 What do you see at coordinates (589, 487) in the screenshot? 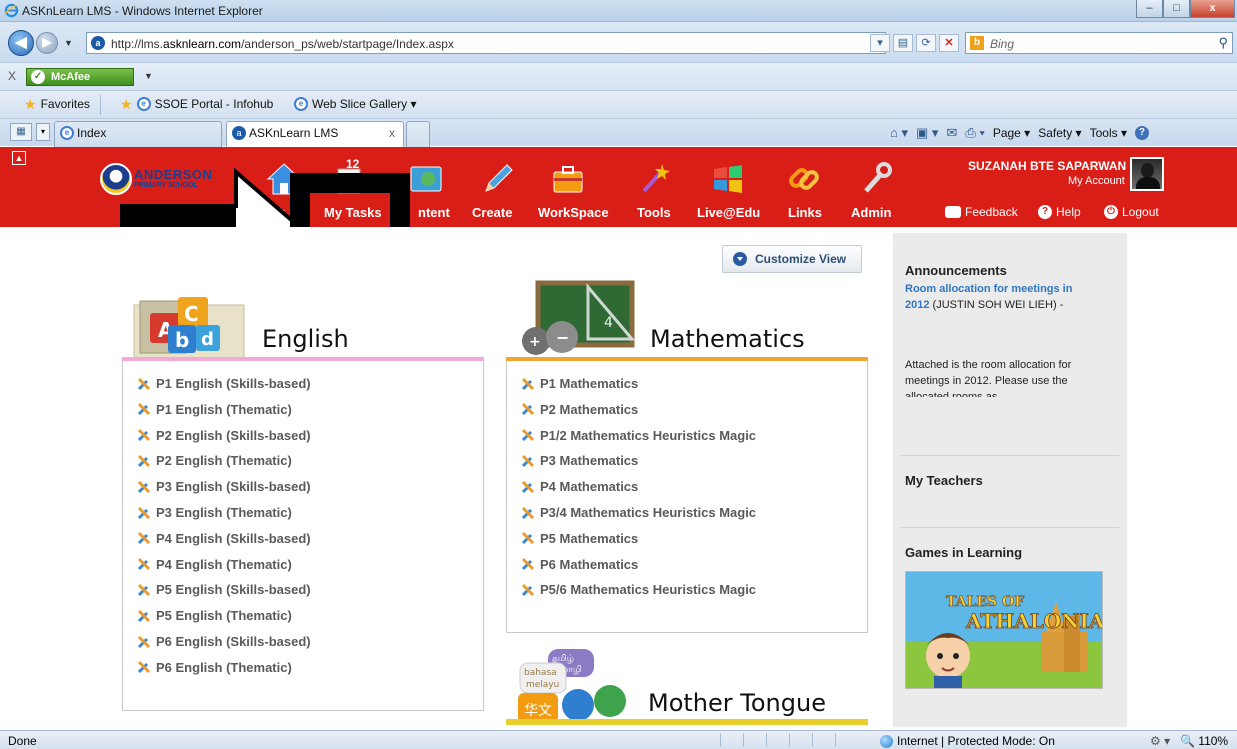
I see `course-label: P4 Mathematics` at bounding box center [589, 487].